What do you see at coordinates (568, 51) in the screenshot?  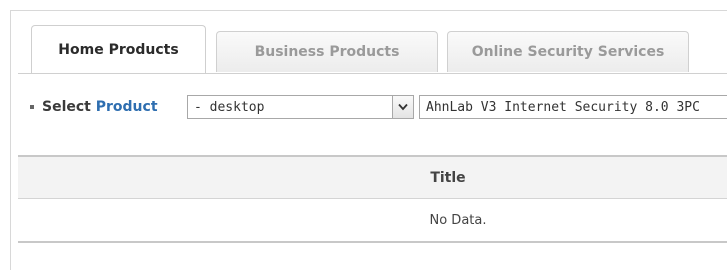 I see `tab-online-security-services: Online Security Services` at bounding box center [568, 51].